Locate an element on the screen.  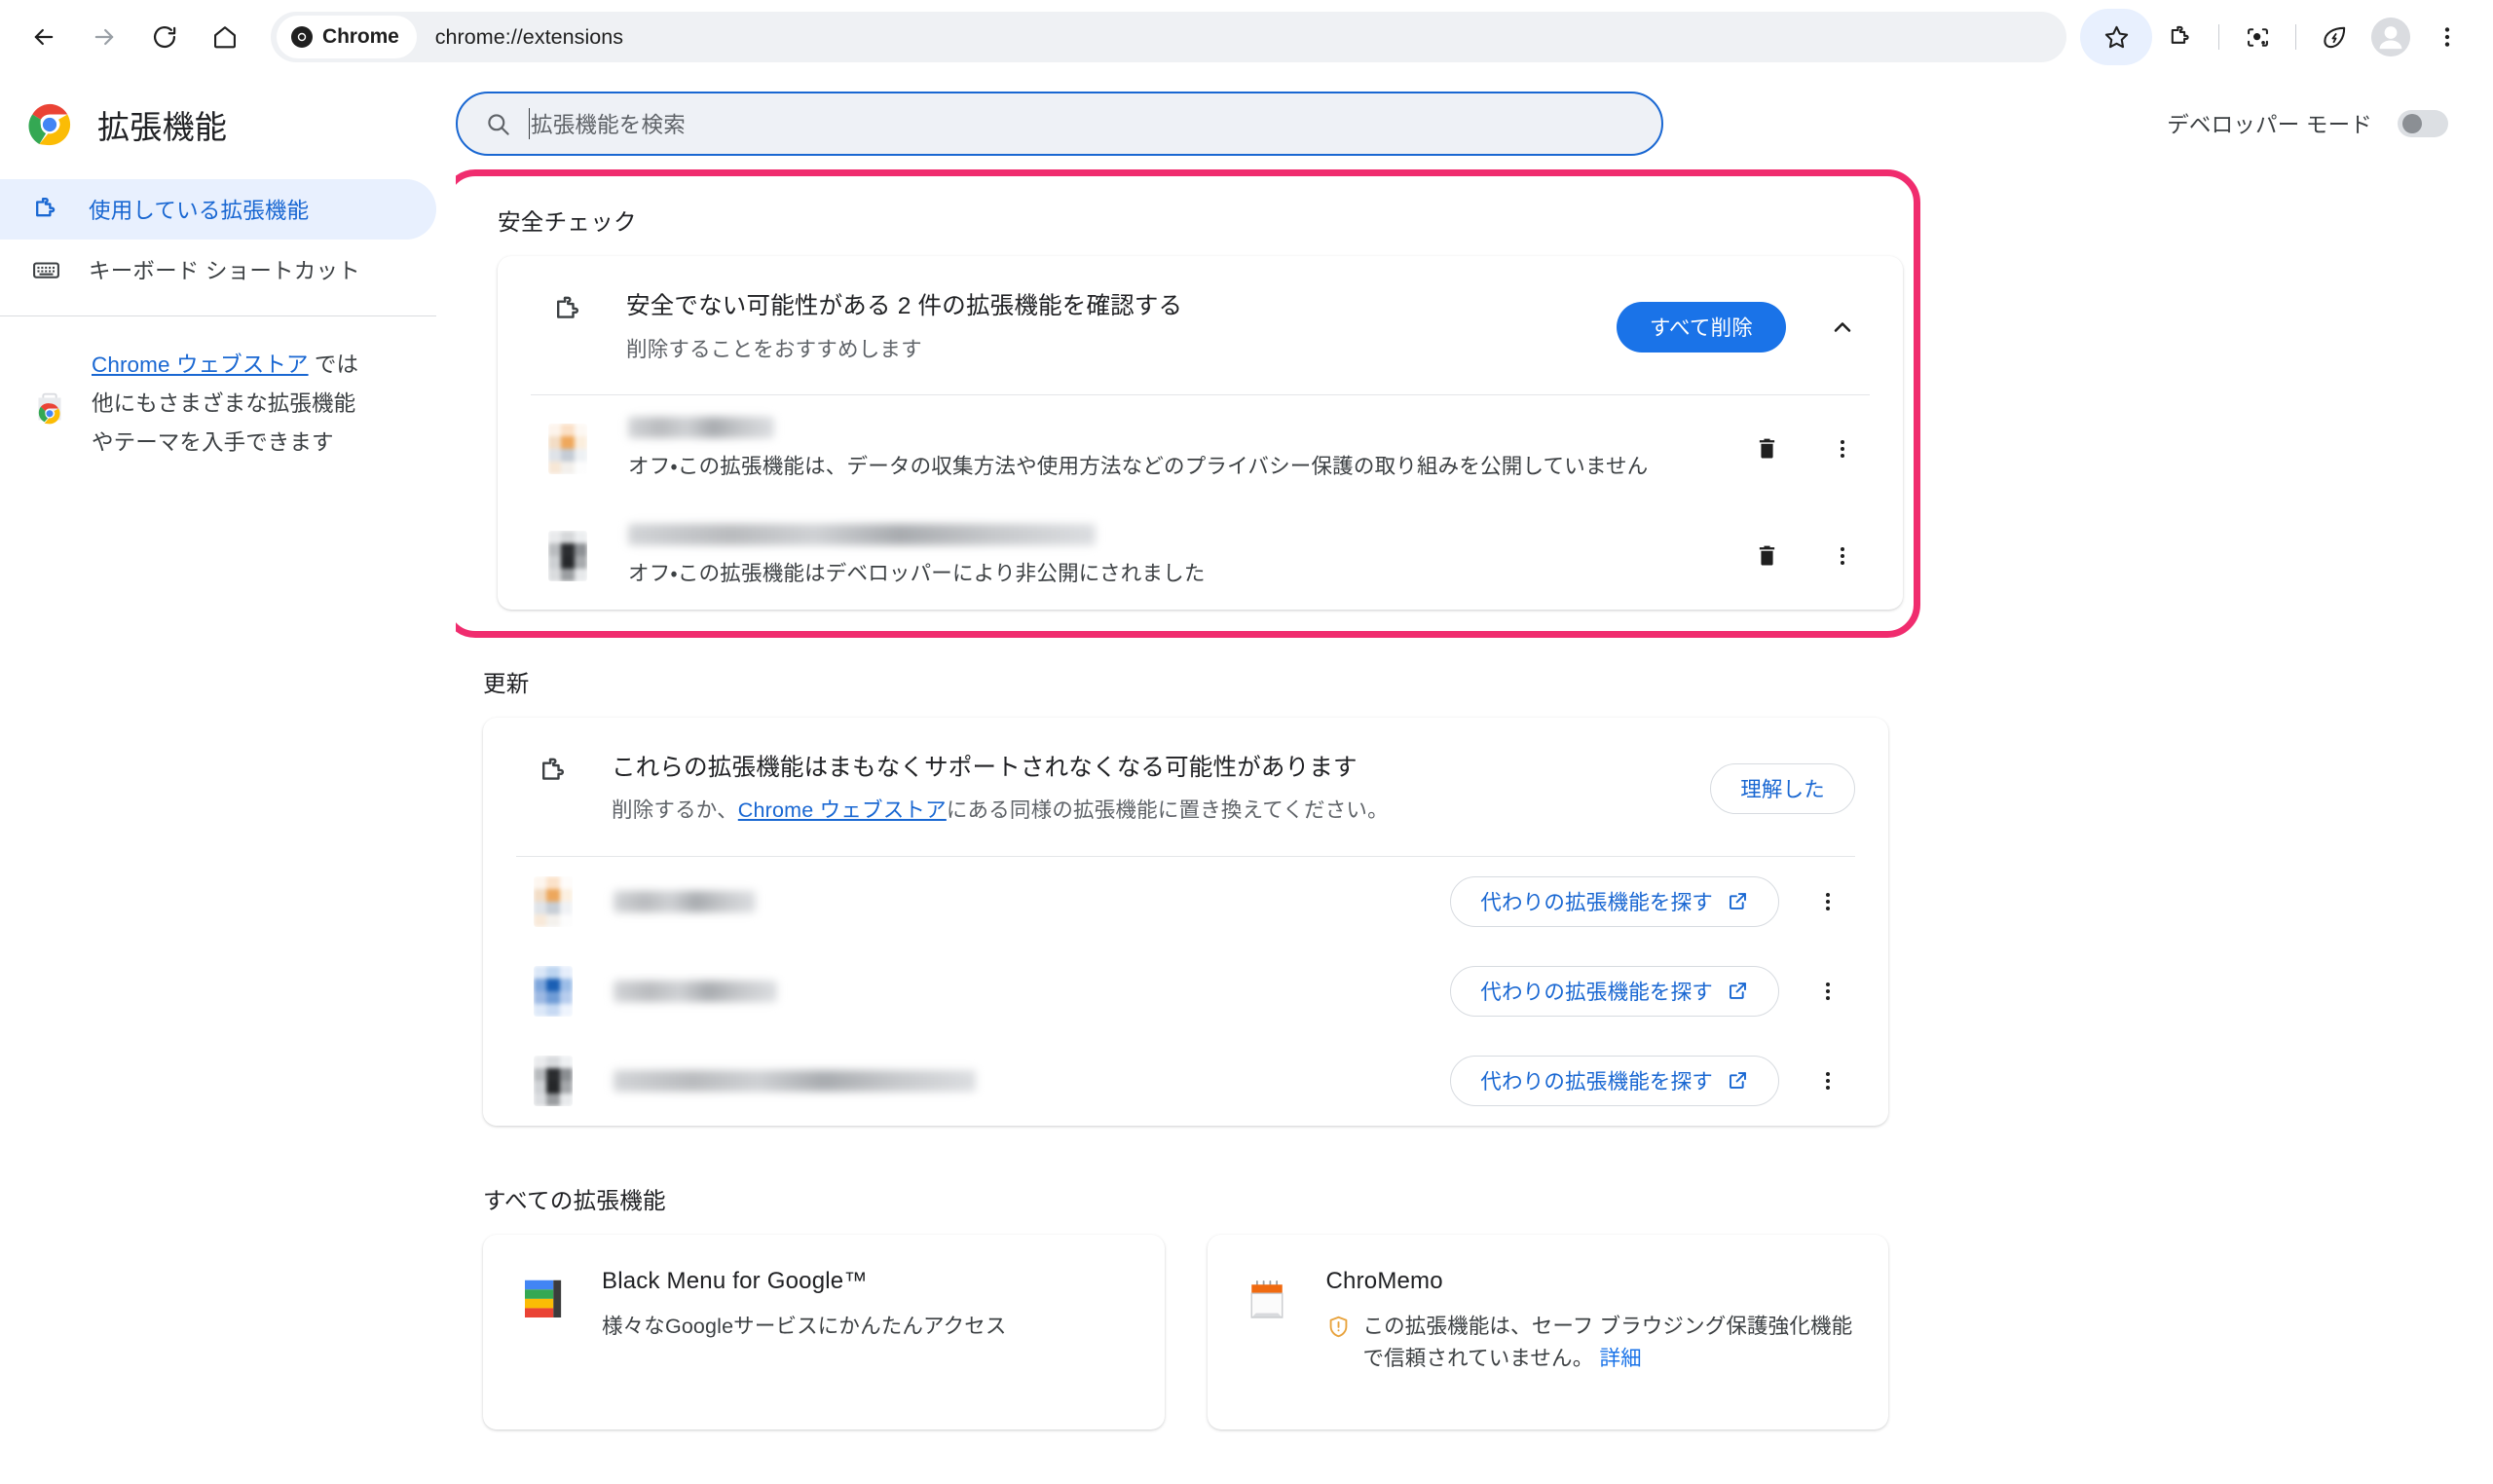
warning-detail-link: 詳細 is located at coordinates (1621, 1358).